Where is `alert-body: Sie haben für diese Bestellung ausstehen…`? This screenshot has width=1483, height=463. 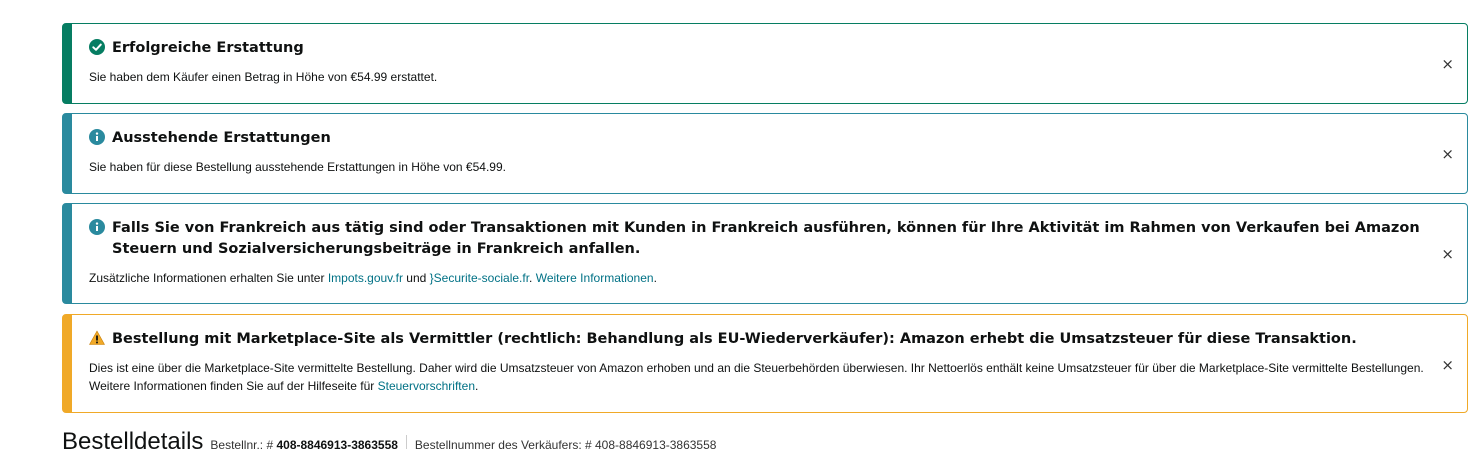 alert-body: Sie haben für diese Bestellung ausstehen… is located at coordinates (297, 167).